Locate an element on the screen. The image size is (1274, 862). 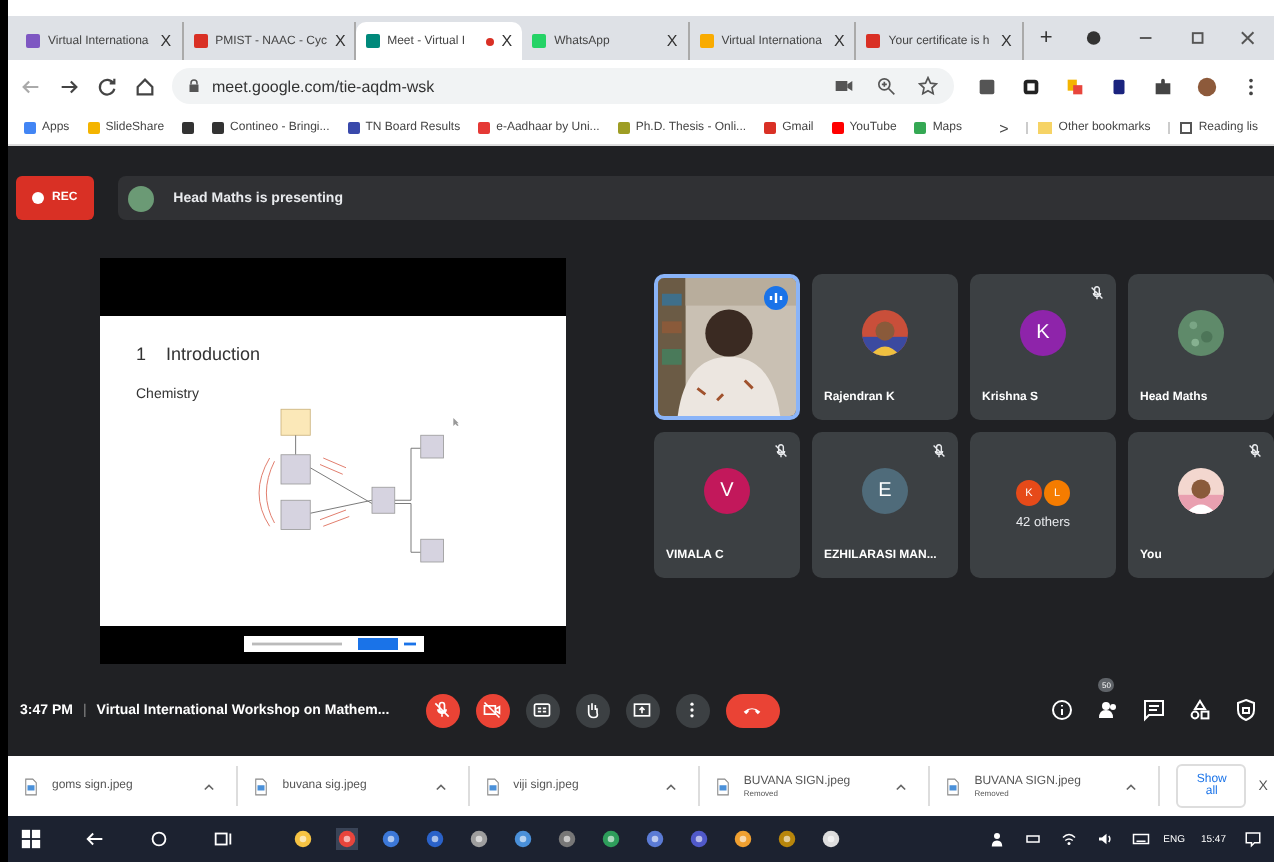
info-button is located at coordinates (1062, 710).